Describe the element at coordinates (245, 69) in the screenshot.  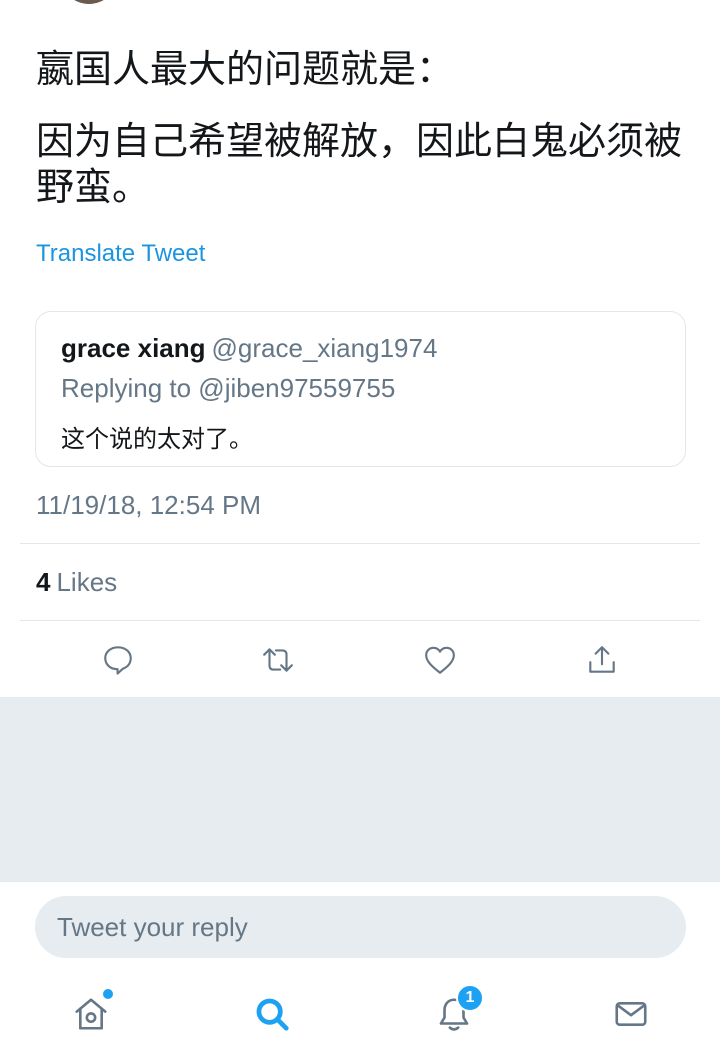
I see `tweet-text-line1: 嬴国人最大的问题就是：` at that location.